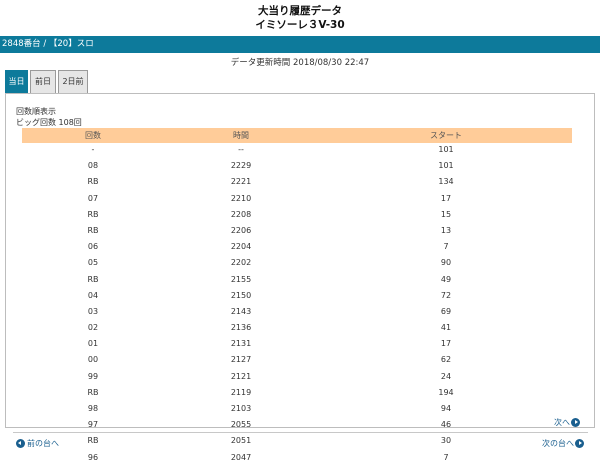  What do you see at coordinates (446, 328) in the screenshot?
I see `start-cell: 41` at bounding box center [446, 328].